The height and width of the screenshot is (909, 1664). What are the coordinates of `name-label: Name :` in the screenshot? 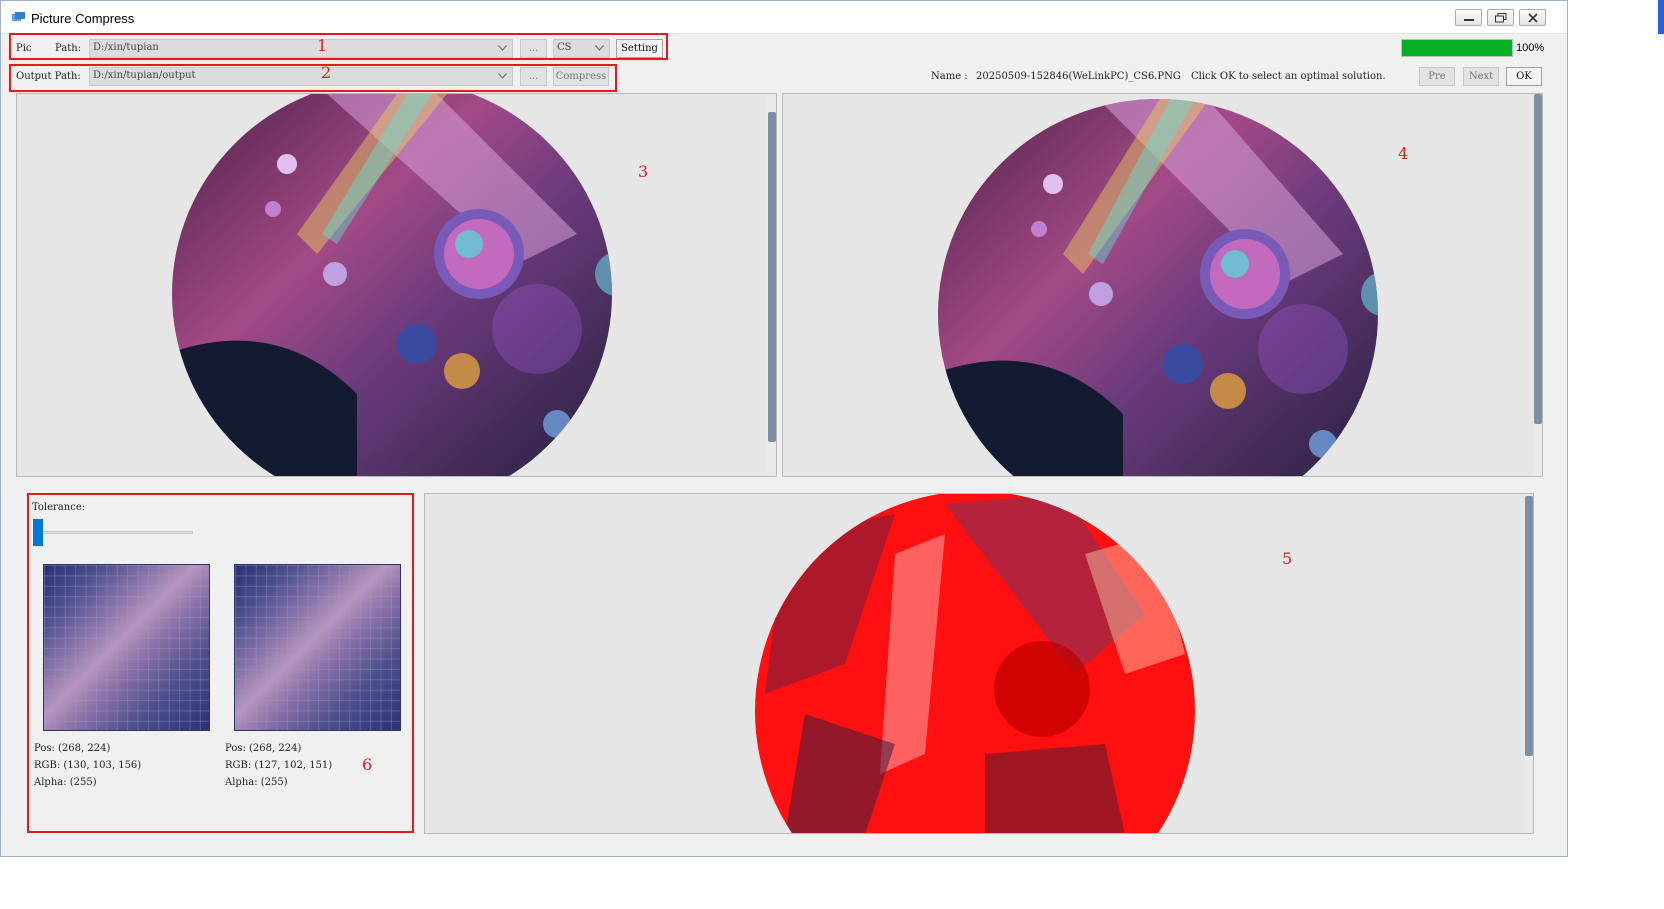 It's located at (949, 76).